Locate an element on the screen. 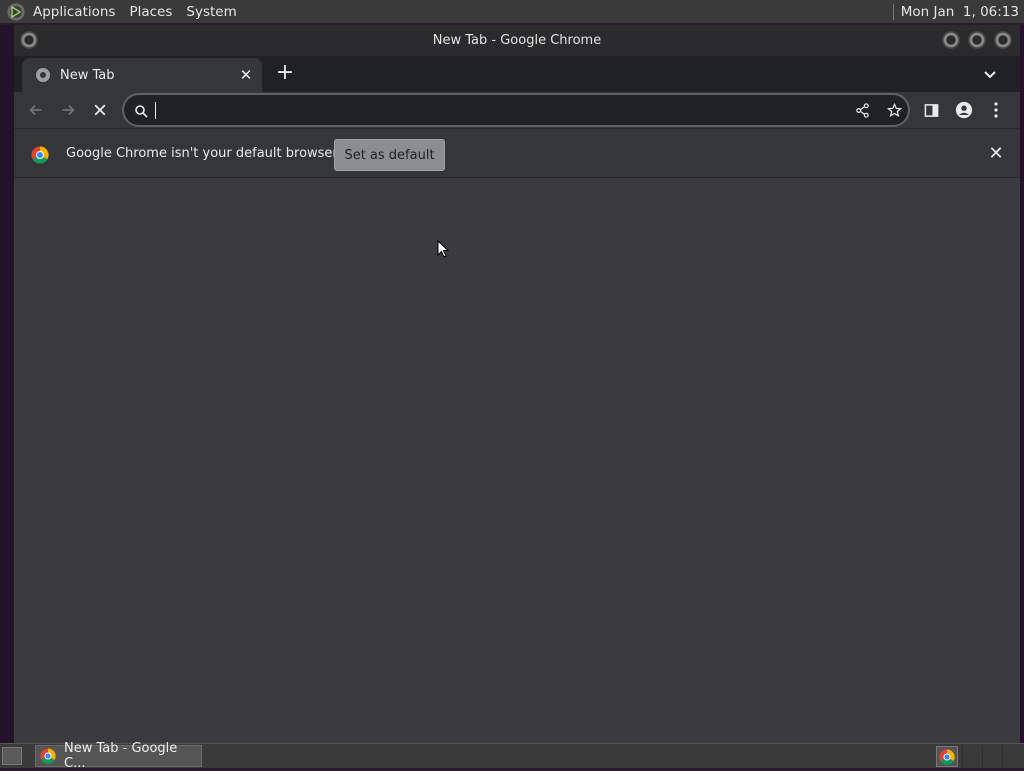 The height and width of the screenshot is (771, 1024). menu-places: Places is located at coordinates (150, 12).